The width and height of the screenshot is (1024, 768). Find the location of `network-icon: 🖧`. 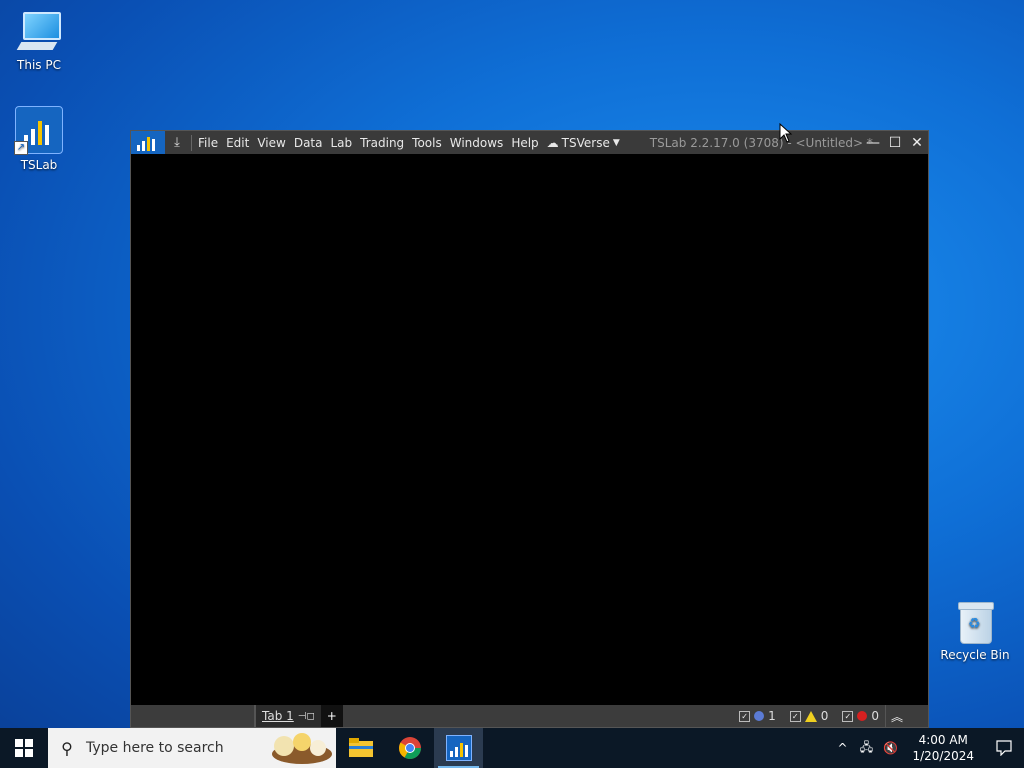

network-icon: 🖧 is located at coordinates (866, 748).